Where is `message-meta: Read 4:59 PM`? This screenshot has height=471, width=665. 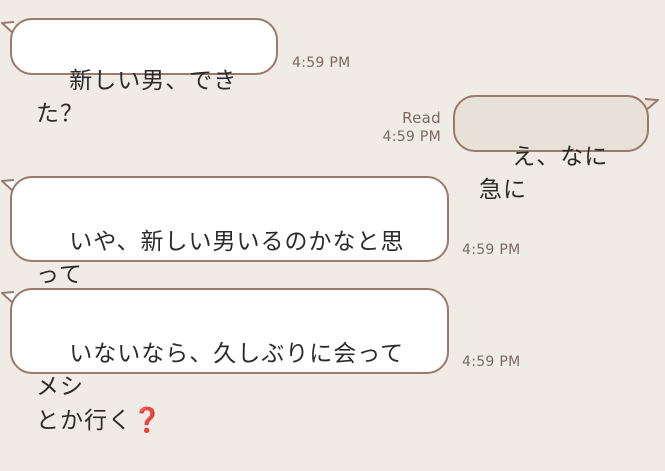
message-meta: Read 4:59 PM is located at coordinates (401, 128).